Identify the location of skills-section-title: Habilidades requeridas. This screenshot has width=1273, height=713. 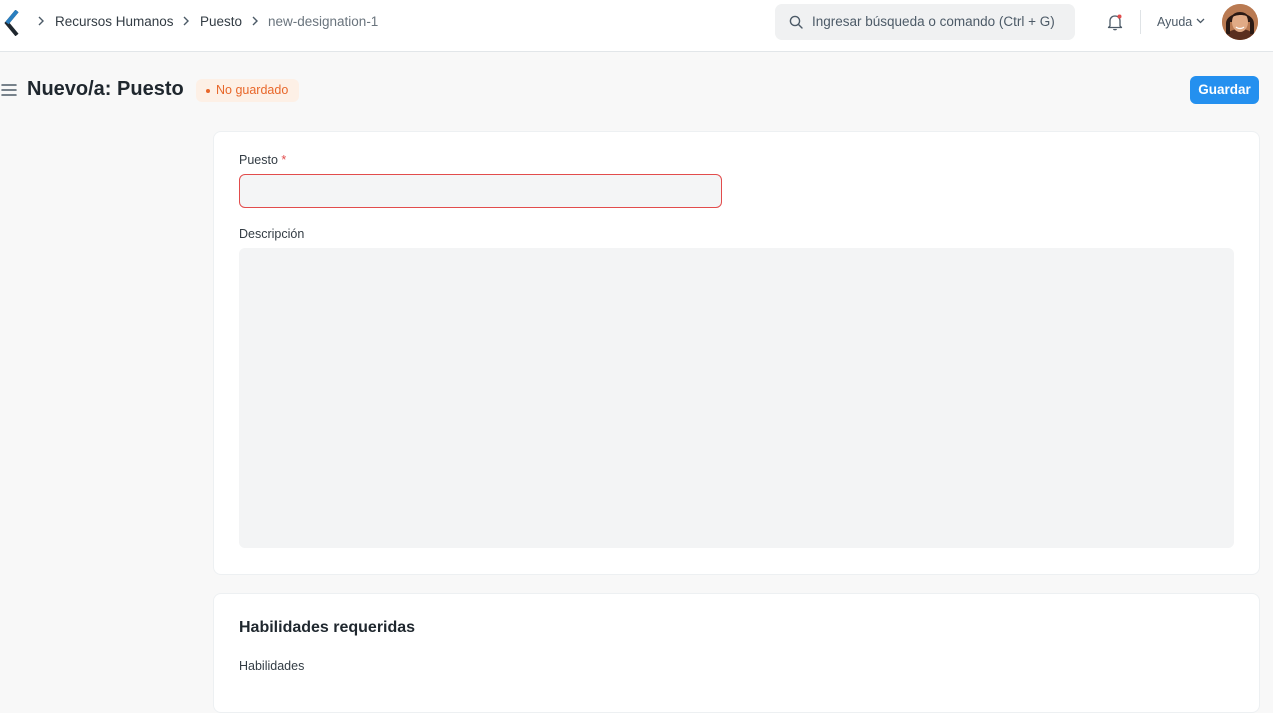
(327, 628).